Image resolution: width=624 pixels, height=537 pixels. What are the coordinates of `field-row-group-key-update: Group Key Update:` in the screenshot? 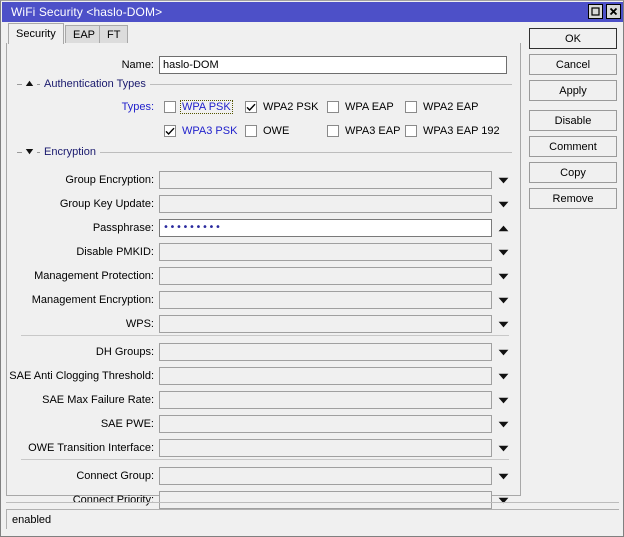 It's located at (259, 204).